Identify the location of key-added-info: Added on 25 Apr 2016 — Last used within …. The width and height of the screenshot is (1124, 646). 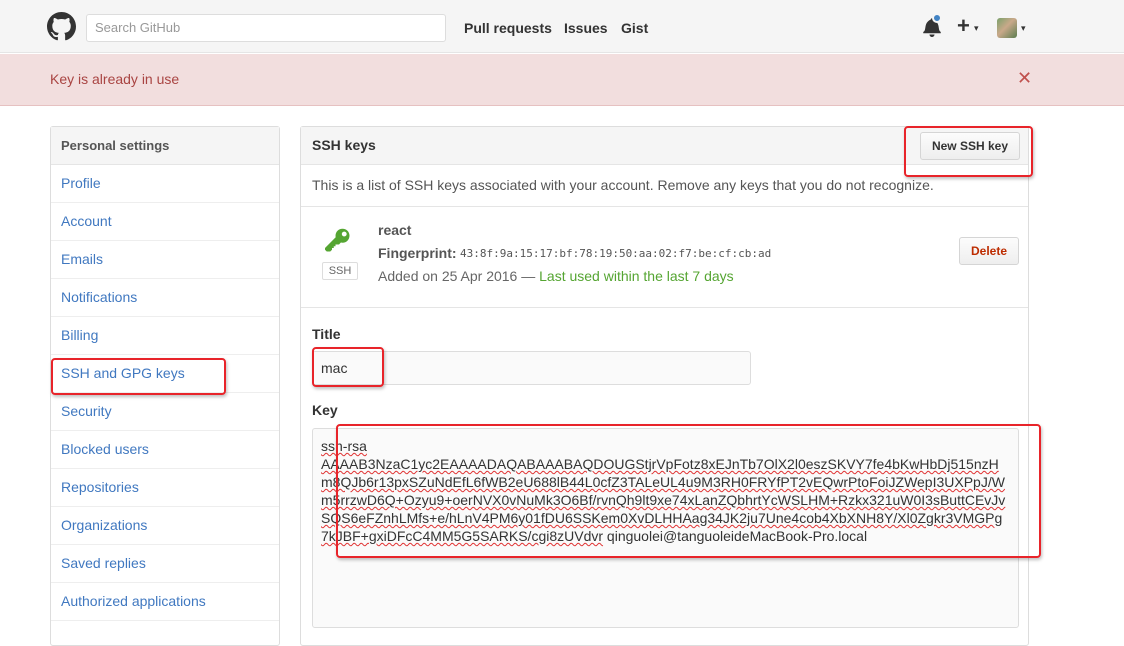
(556, 276).